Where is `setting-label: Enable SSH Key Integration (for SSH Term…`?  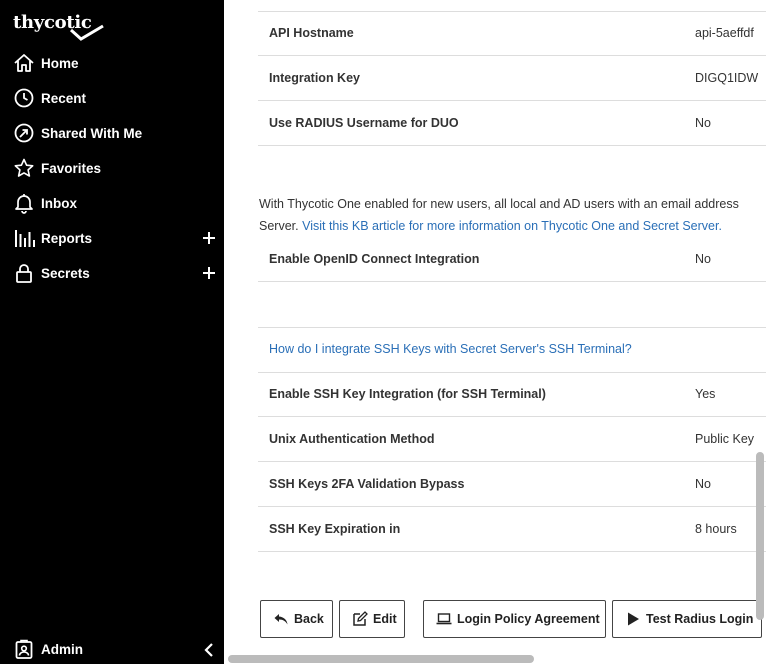 setting-label: Enable SSH Key Integration (for SSH Term… is located at coordinates (407, 394).